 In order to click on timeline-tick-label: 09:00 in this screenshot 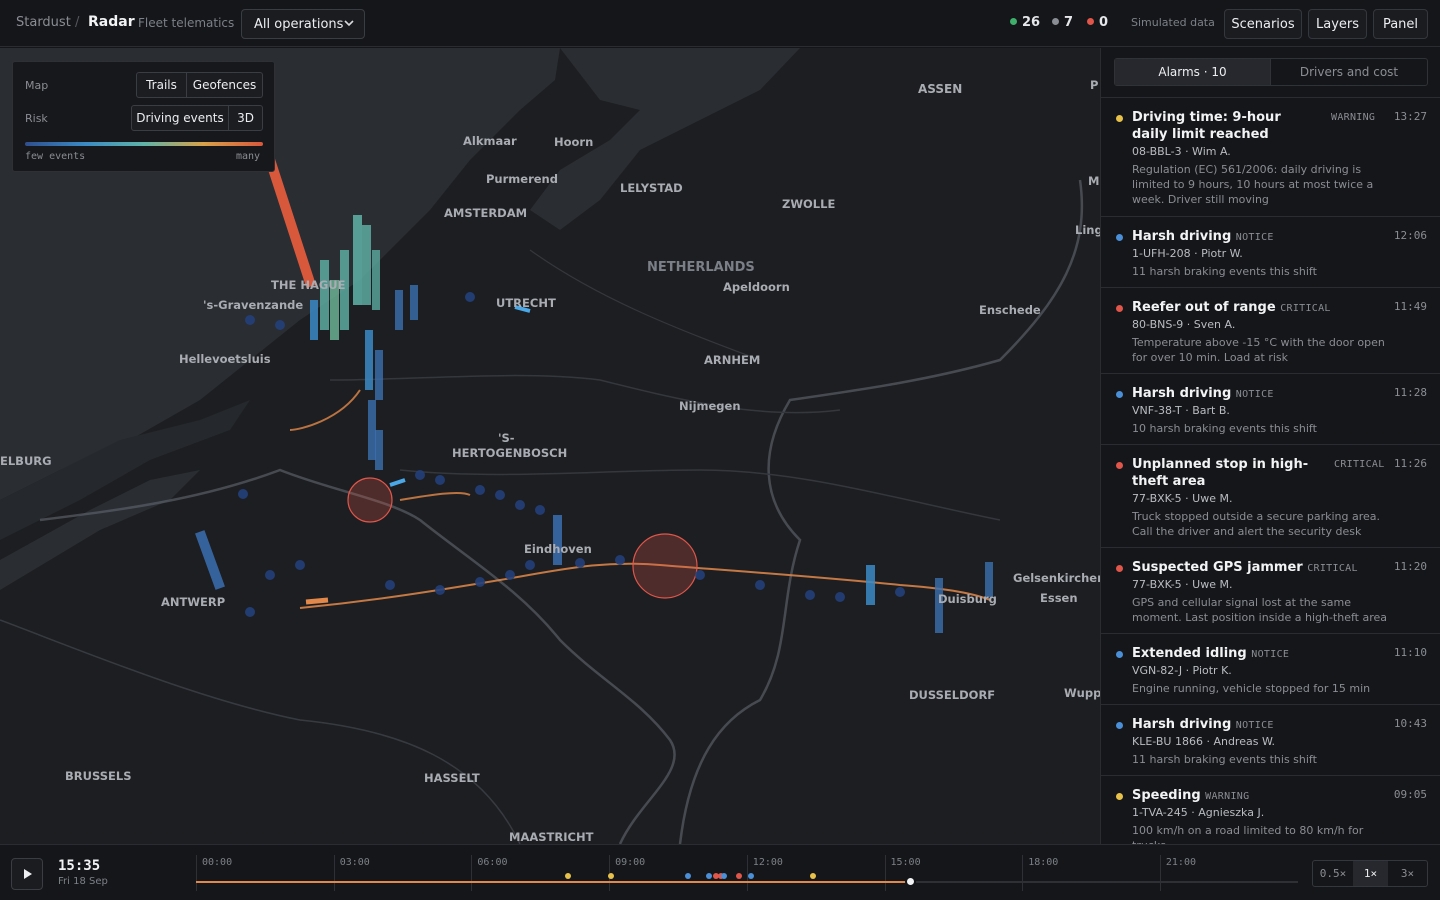, I will do `click(630, 862)`.